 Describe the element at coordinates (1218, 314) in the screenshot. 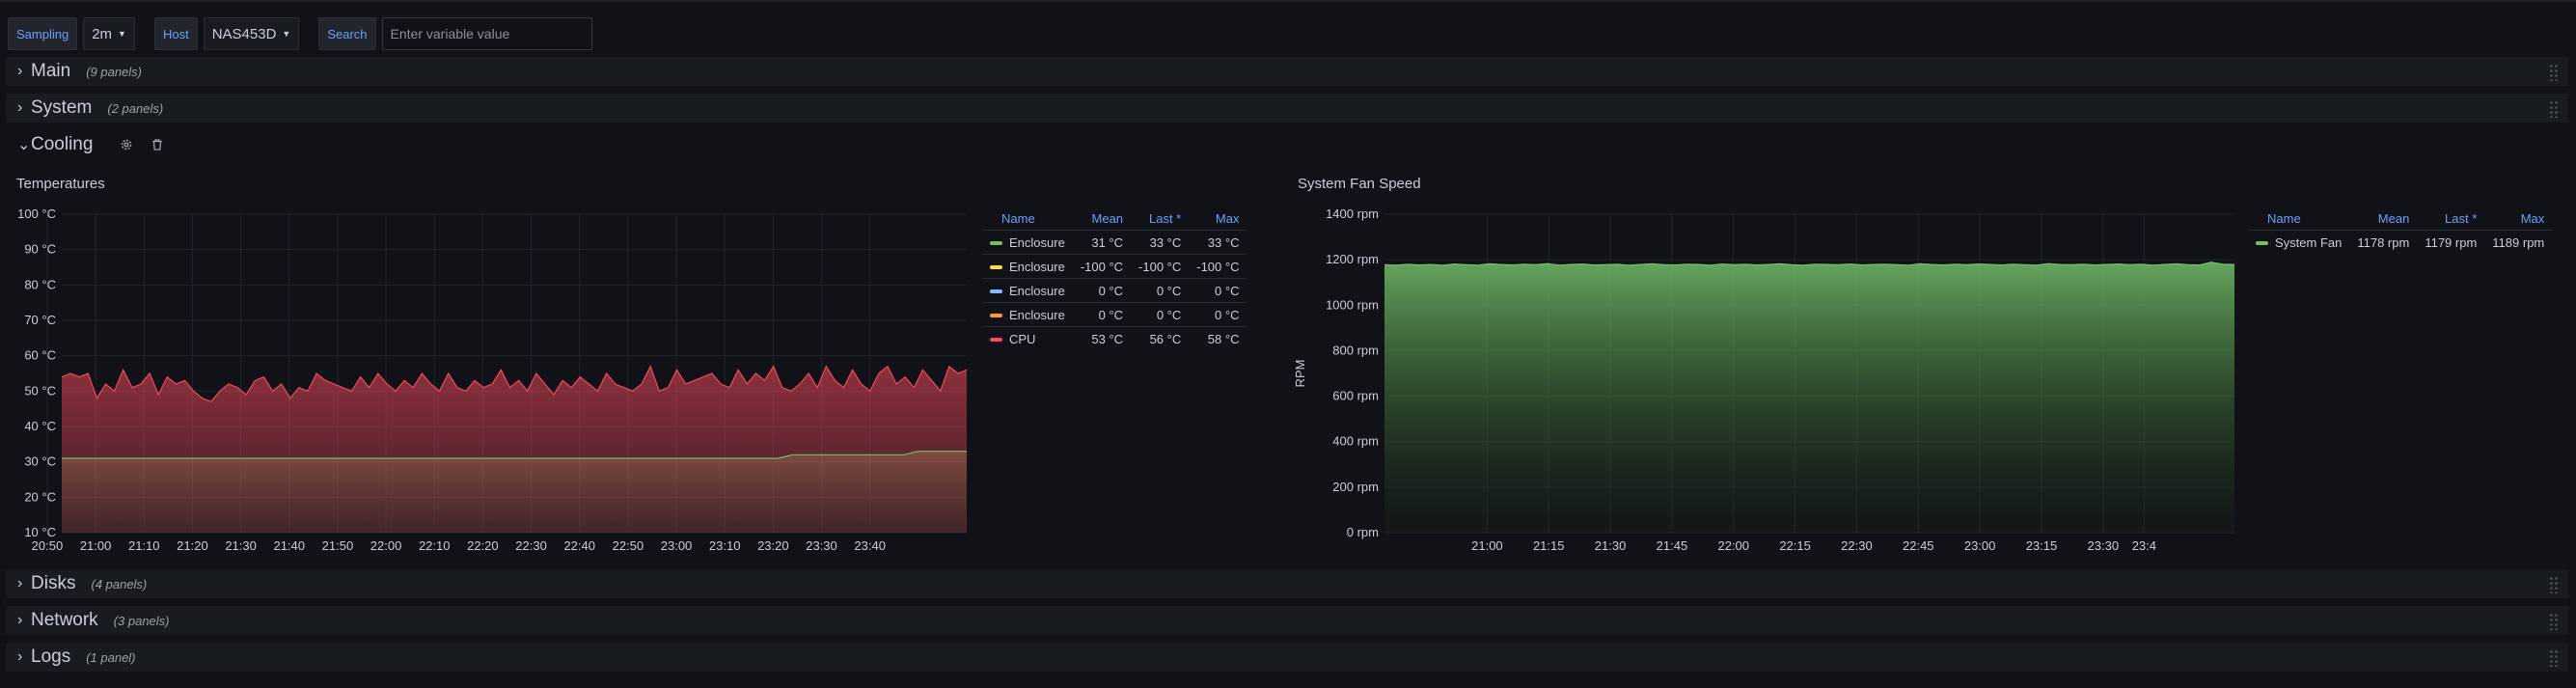

I see `legend-max: 0 °C` at that location.